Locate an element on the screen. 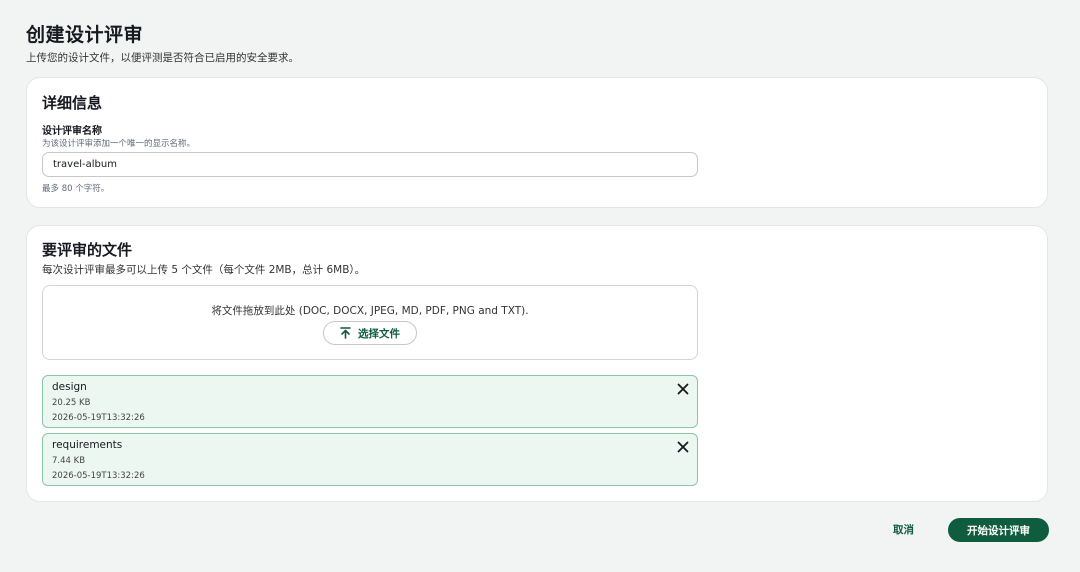 This screenshot has width=1080, height=572. review-name-description: 为该设计评审添加一个唯一的显示名称。 is located at coordinates (119, 144).